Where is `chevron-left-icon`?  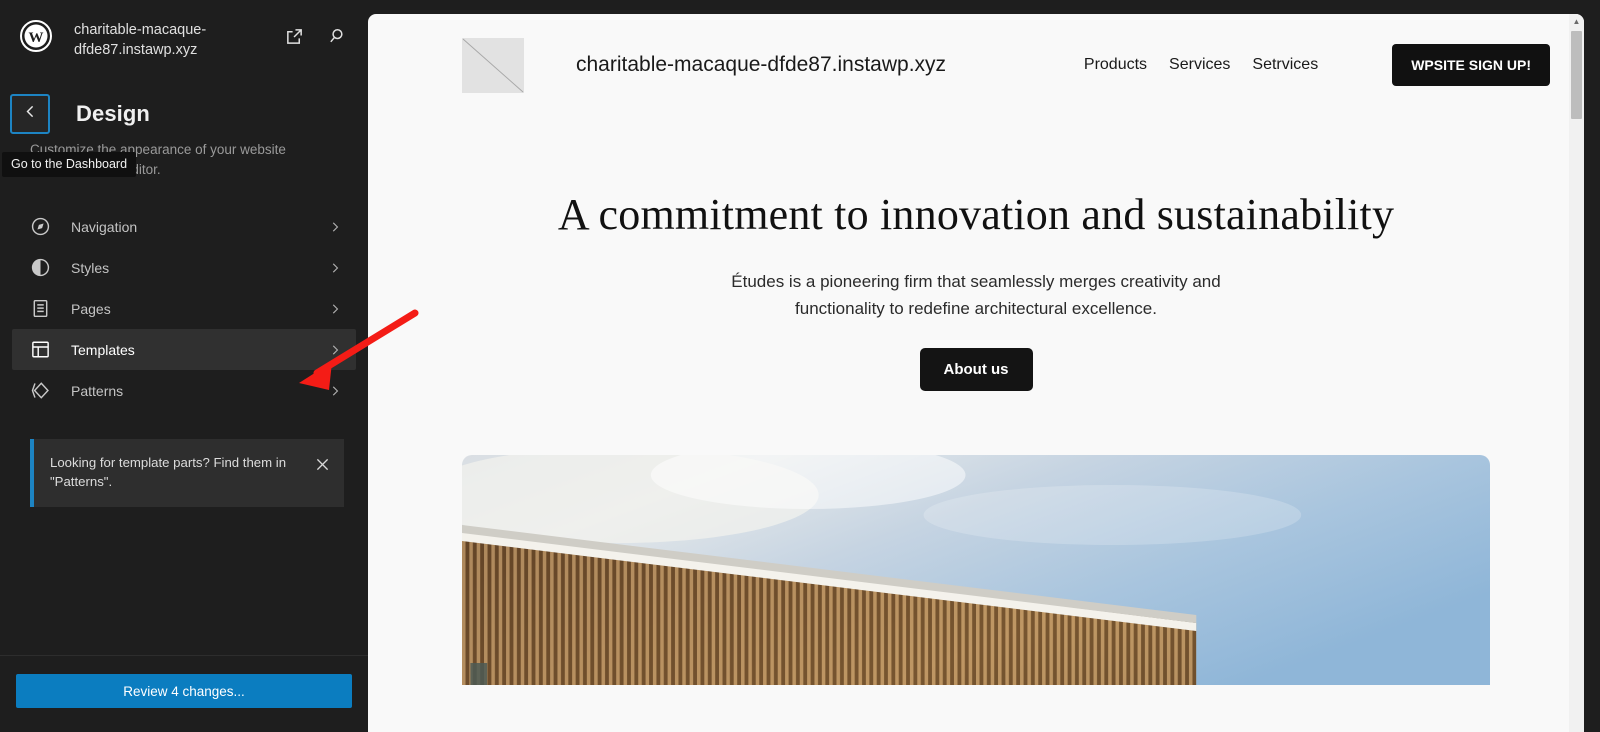
chevron-left-icon is located at coordinates (30, 114).